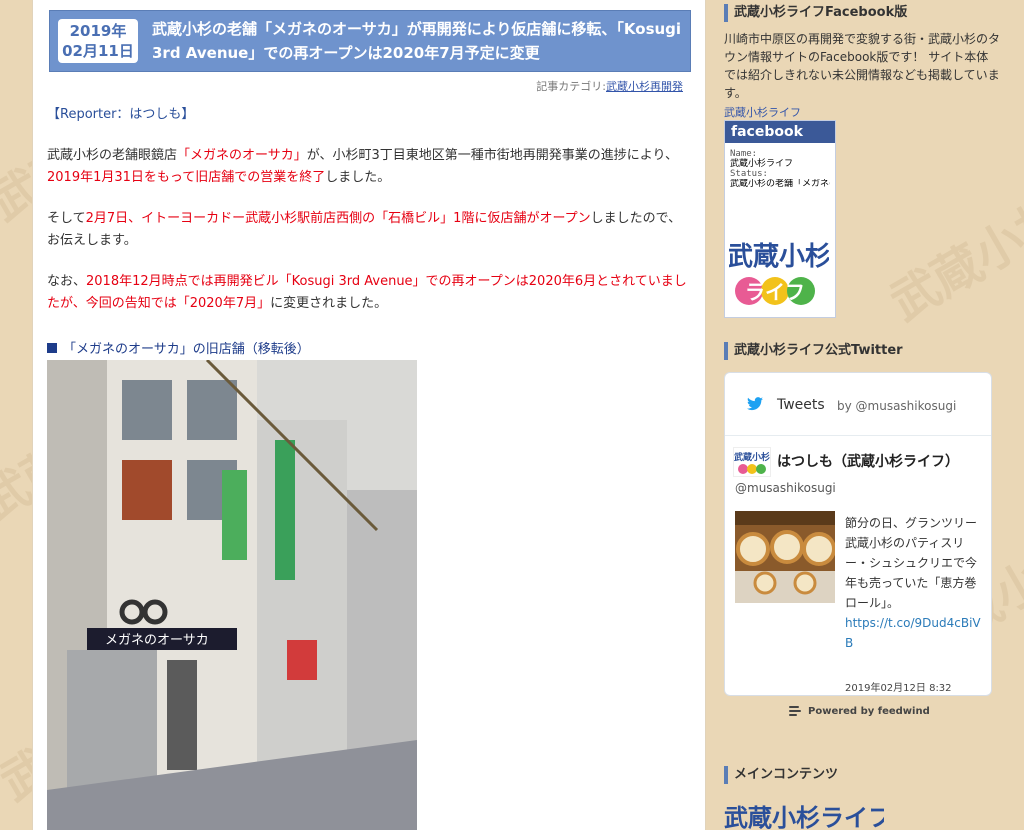 The width and height of the screenshot is (1024, 830). Describe the element at coordinates (67, 281) in the screenshot. I see `p3-text-a: なお、` at that location.